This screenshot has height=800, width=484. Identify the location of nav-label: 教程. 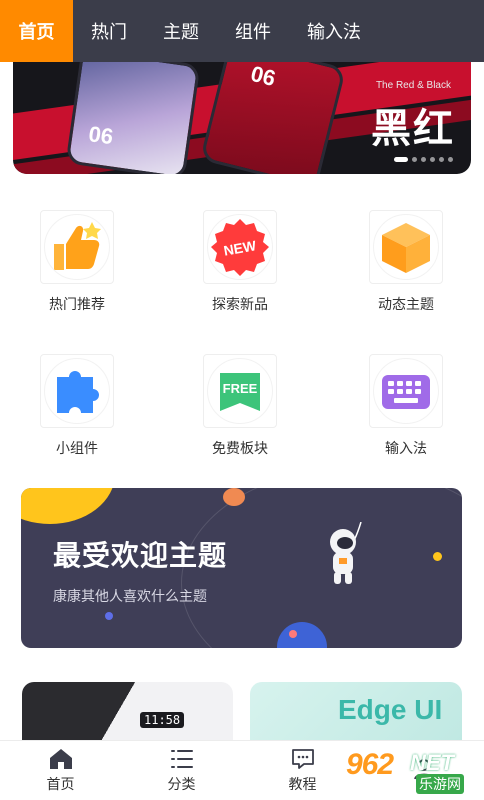
(302, 783).